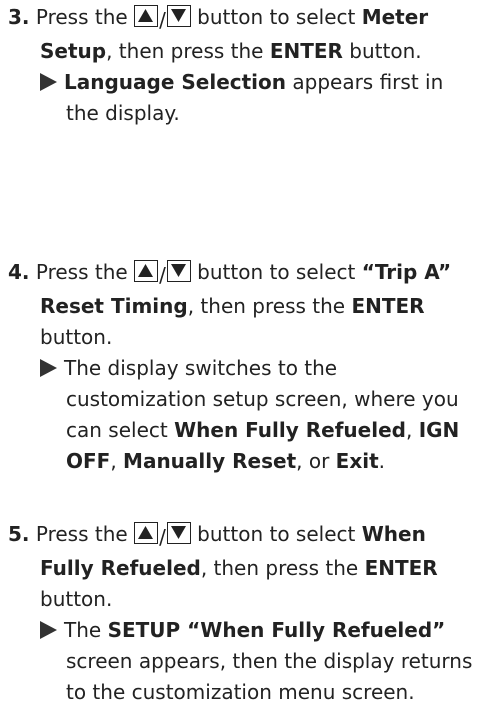 This screenshot has height=708, width=480. Describe the element at coordinates (19, 17) in the screenshot. I see `step-number: 3.` at that location.